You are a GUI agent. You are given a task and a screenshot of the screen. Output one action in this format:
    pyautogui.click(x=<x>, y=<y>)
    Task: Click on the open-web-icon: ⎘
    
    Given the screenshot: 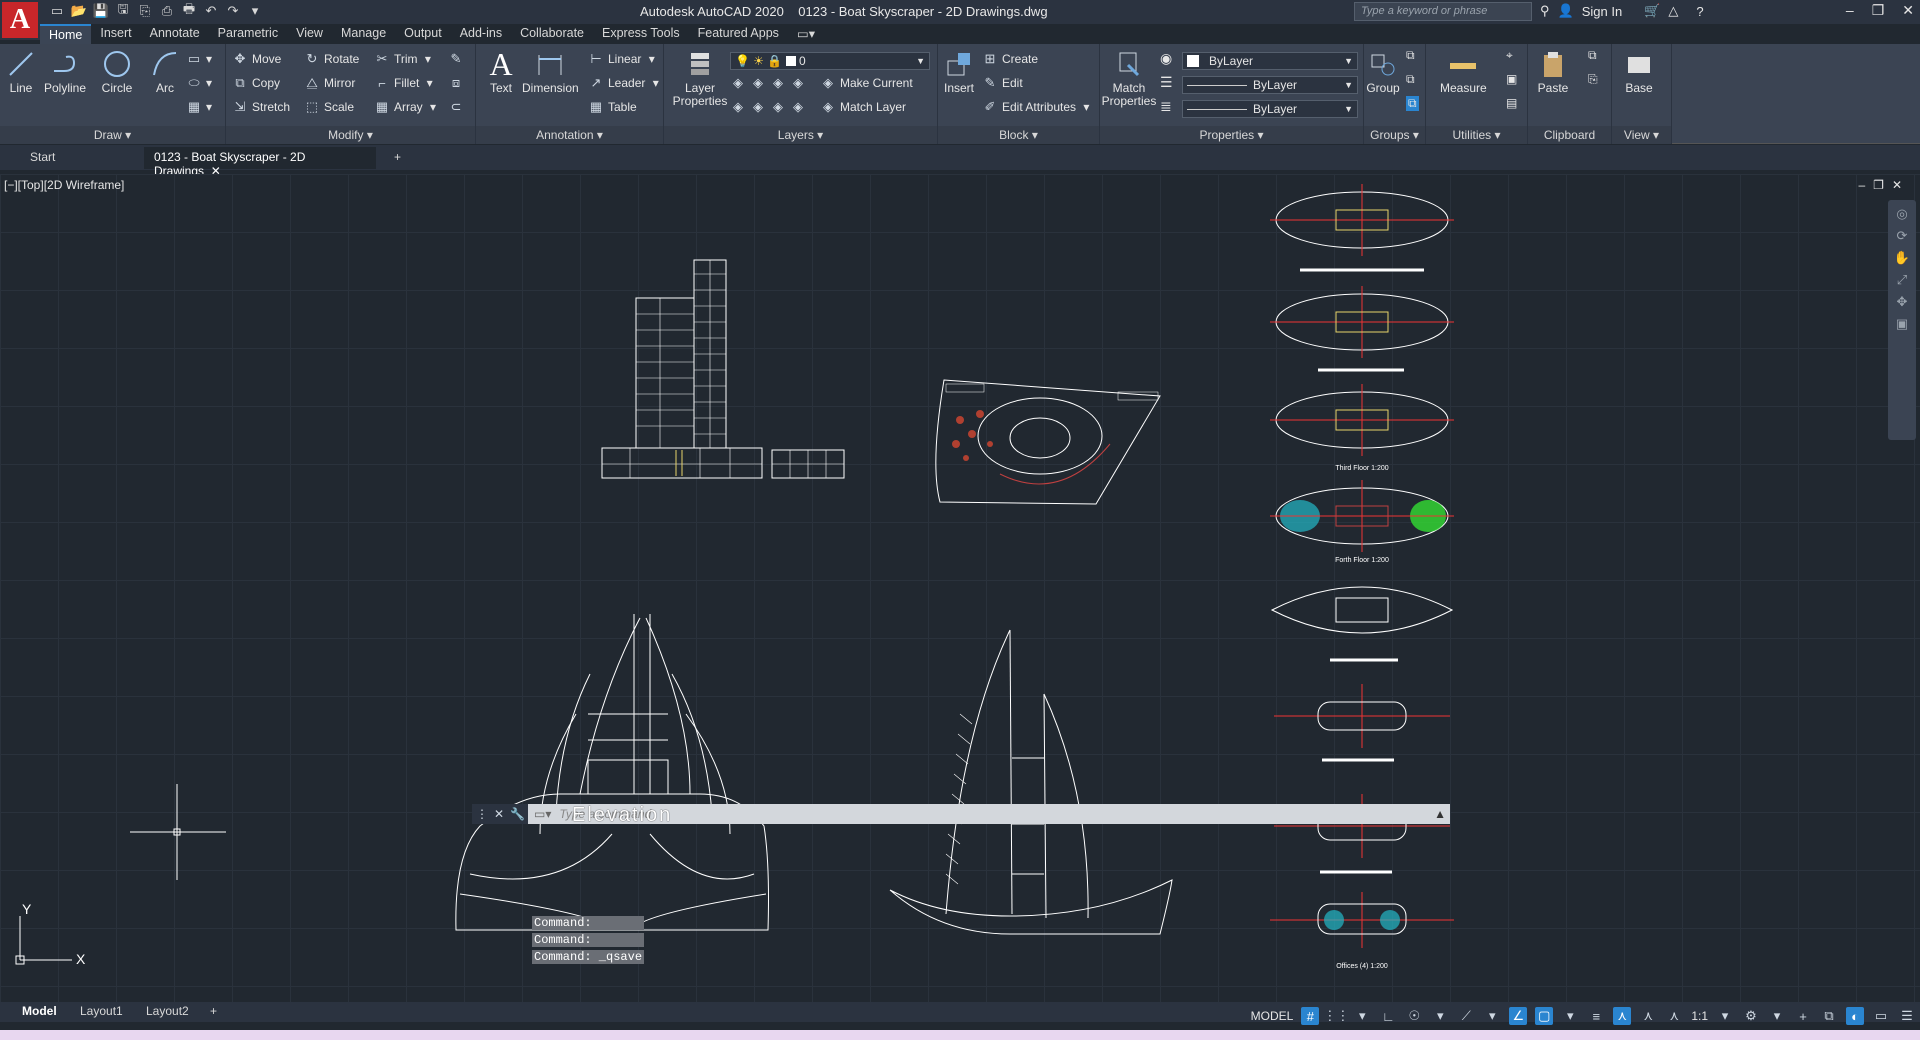 What is the action you would take?
    pyautogui.click(x=145, y=11)
    